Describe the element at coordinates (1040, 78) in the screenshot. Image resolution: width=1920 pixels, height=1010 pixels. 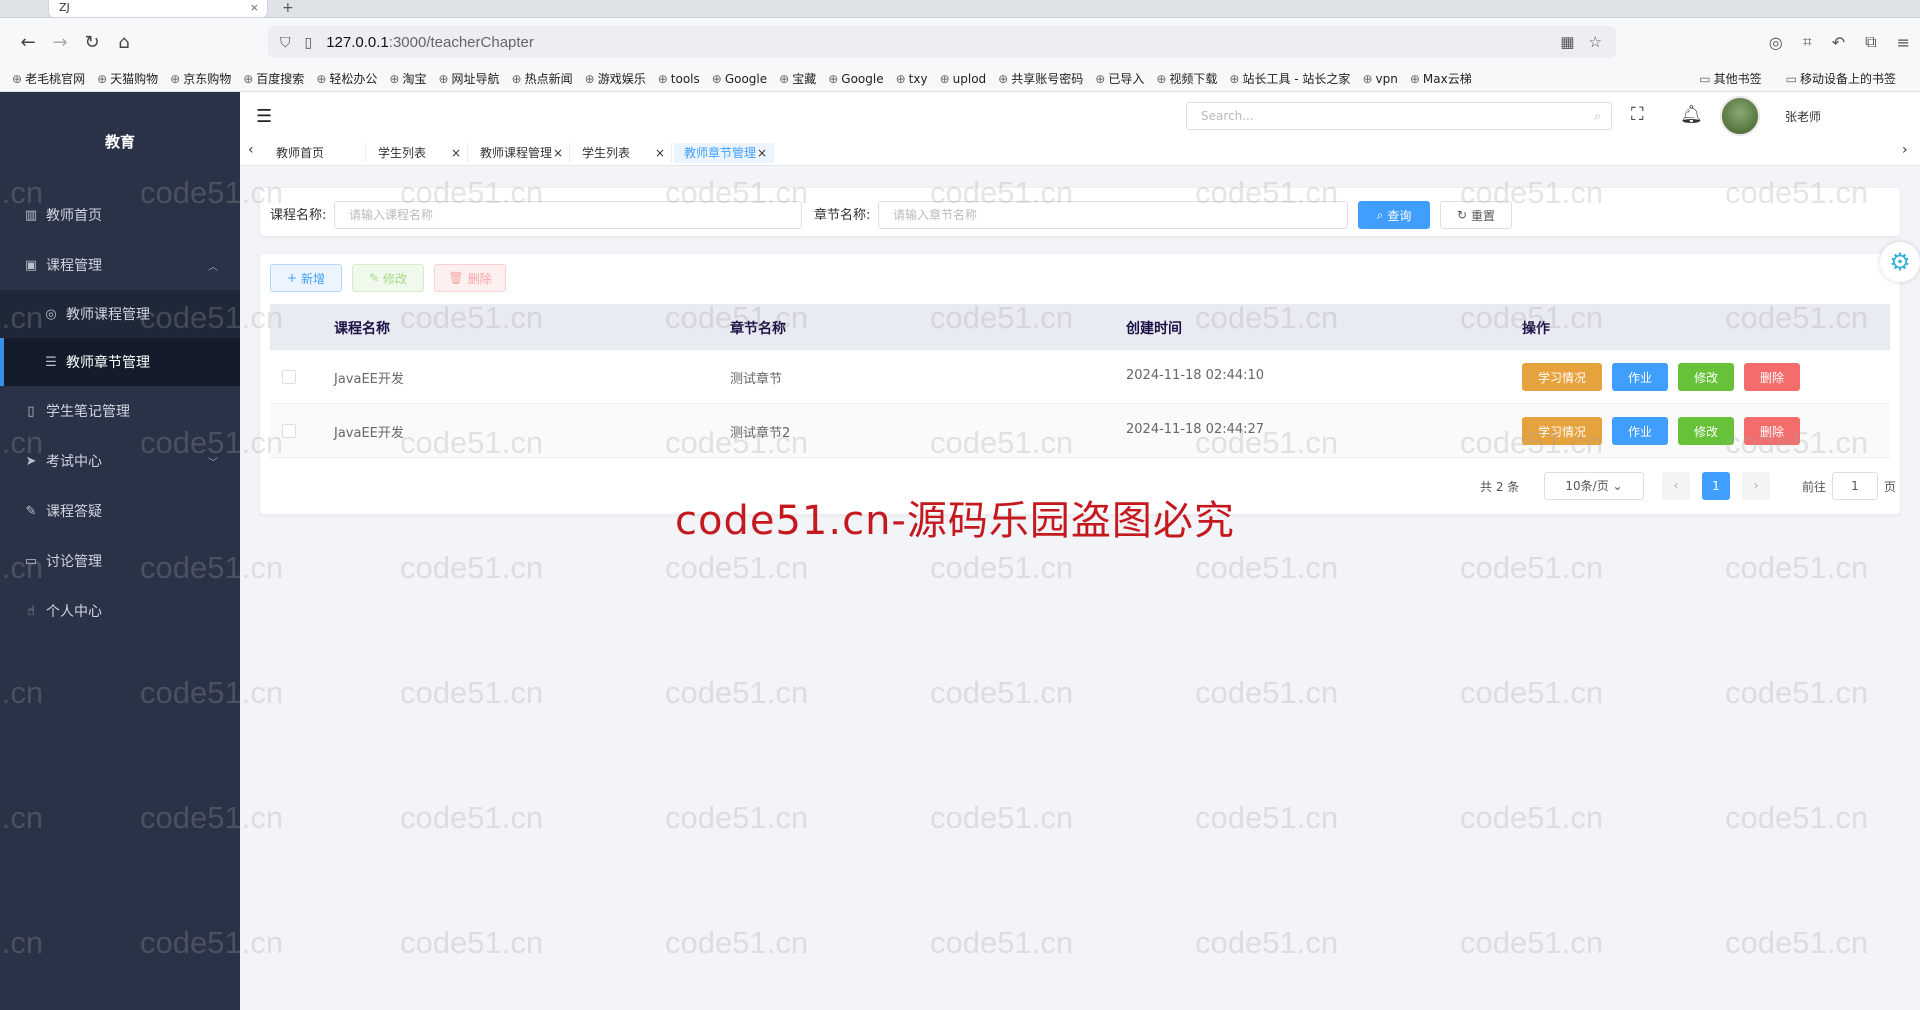
I see `bookmark-item: ⊕ 共享账号密码` at that location.